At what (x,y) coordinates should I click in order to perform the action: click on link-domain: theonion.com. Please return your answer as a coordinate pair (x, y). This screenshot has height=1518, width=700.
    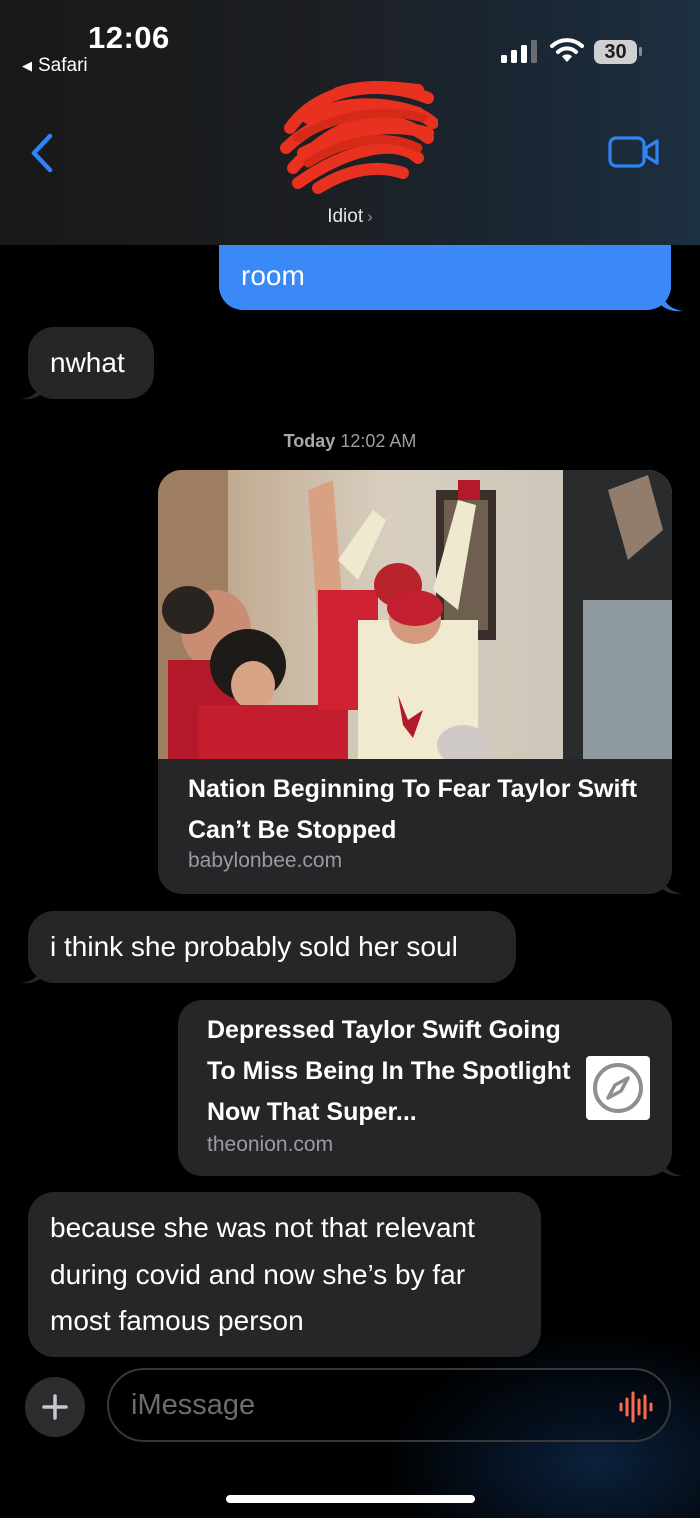
    Looking at the image, I should click on (270, 1144).